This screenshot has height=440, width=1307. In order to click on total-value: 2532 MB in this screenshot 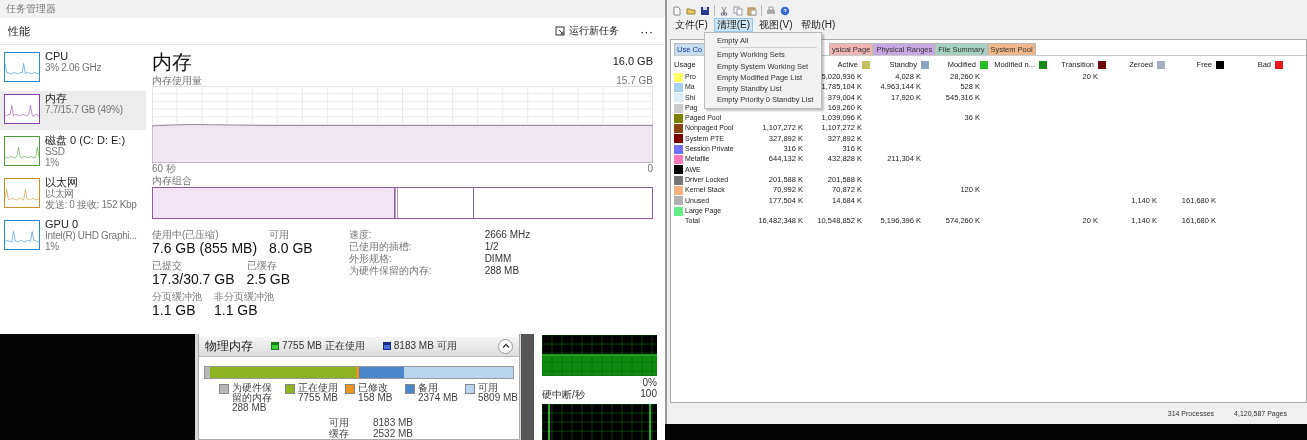, I will do `click(392, 433)`.